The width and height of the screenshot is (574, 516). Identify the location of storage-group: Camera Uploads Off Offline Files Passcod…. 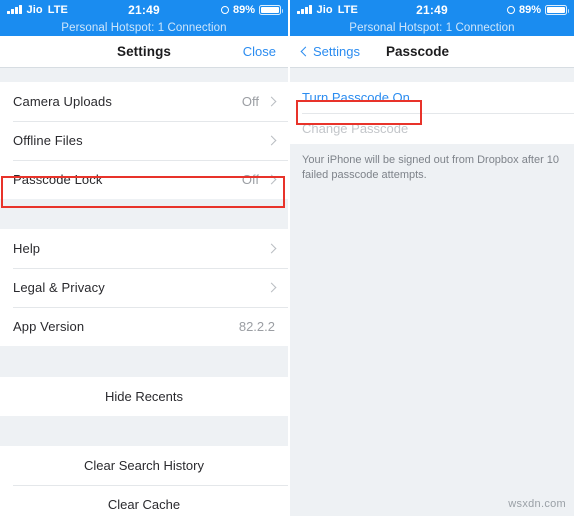
(144, 140).